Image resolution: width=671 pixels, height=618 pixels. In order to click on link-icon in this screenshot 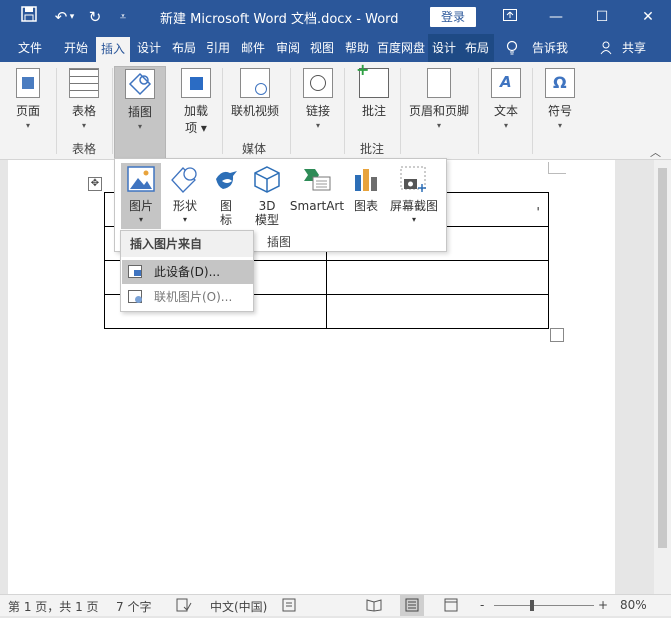, I will do `click(318, 83)`.